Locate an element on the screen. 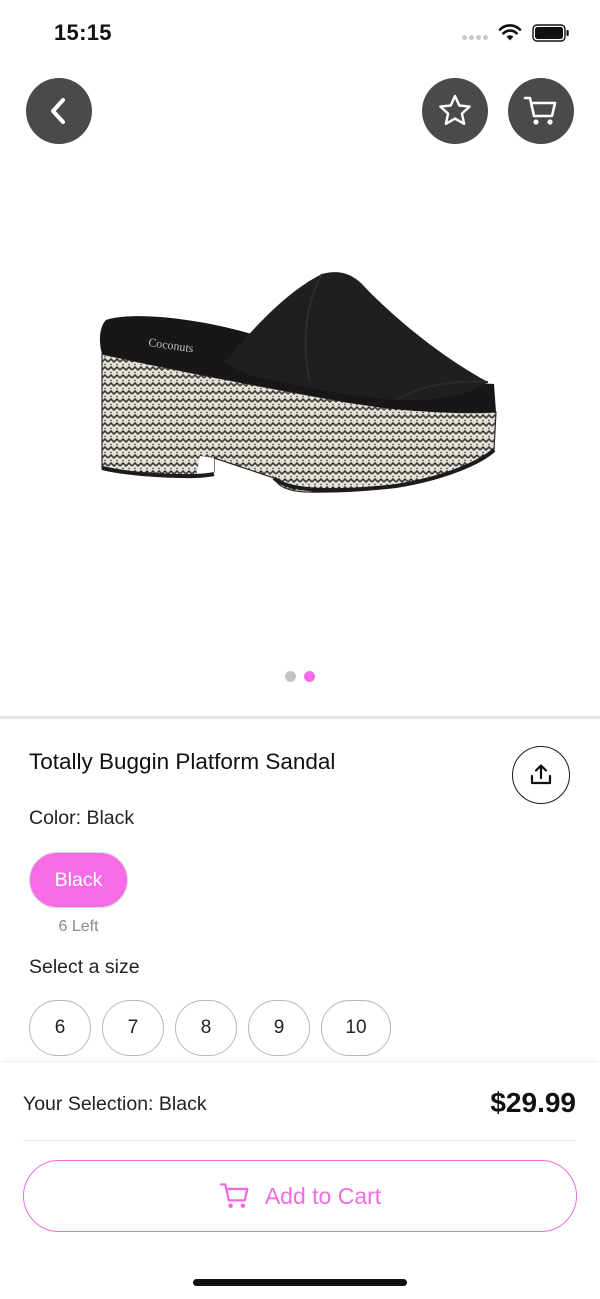 This screenshot has width=600, height=1299. favorite-button is located at coordinates (455, 111).